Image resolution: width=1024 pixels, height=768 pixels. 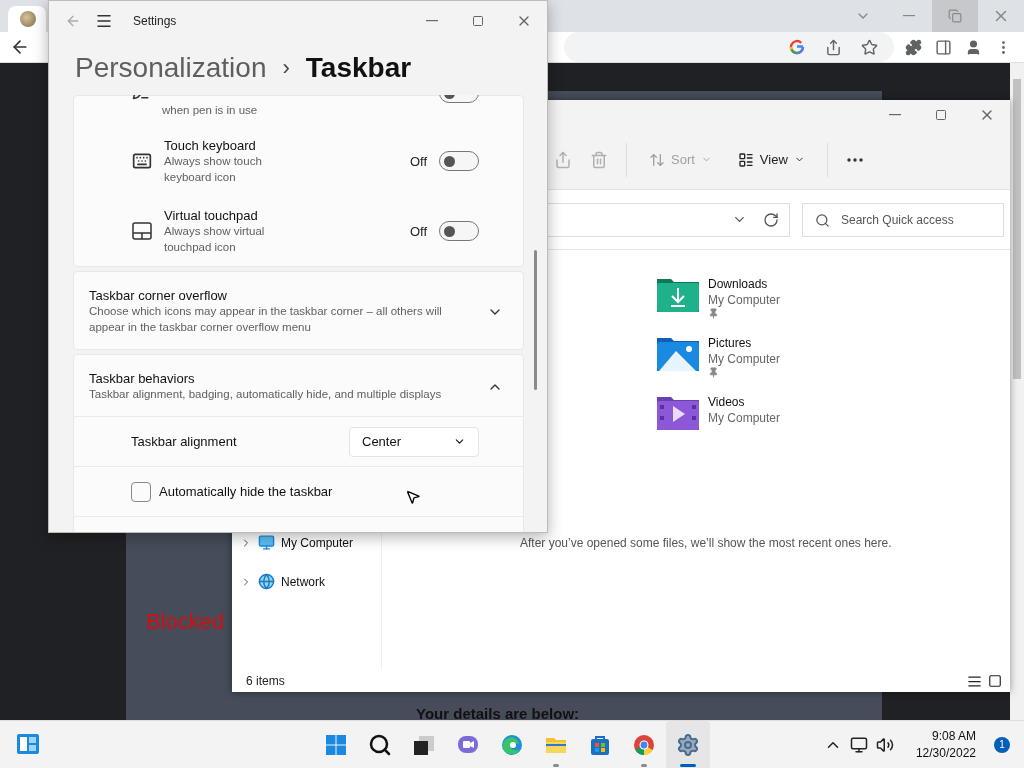 What do you see at coordinates (771, 159) in the screenshot?
I see `view-button: View` at bounding box center [771, 159].